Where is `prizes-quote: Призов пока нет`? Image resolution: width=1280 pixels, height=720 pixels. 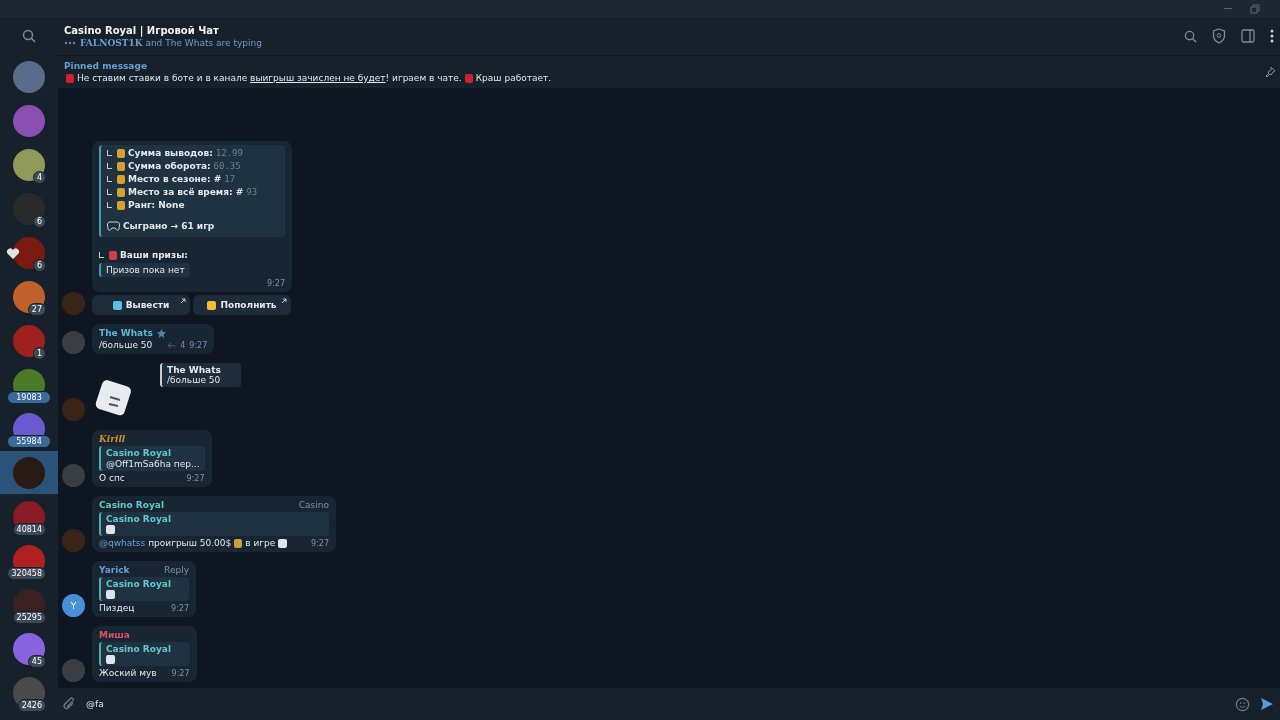 prizes-quote: Призов пока нет is located at coordinates (144, 270).